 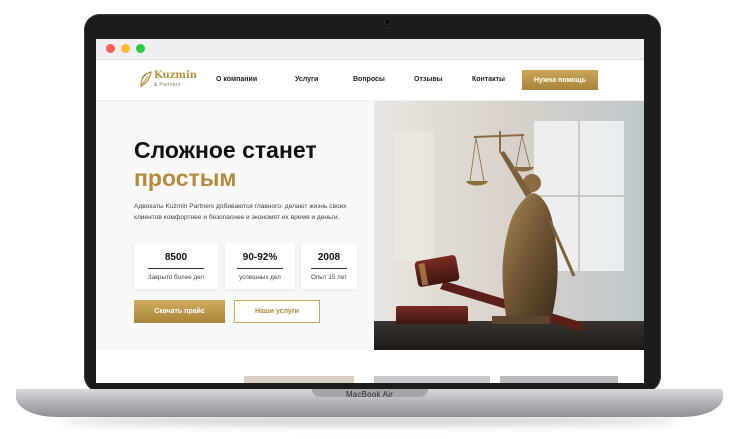 I want to click on download-price-button: Скачать прайс, so click(x=179, y=311).